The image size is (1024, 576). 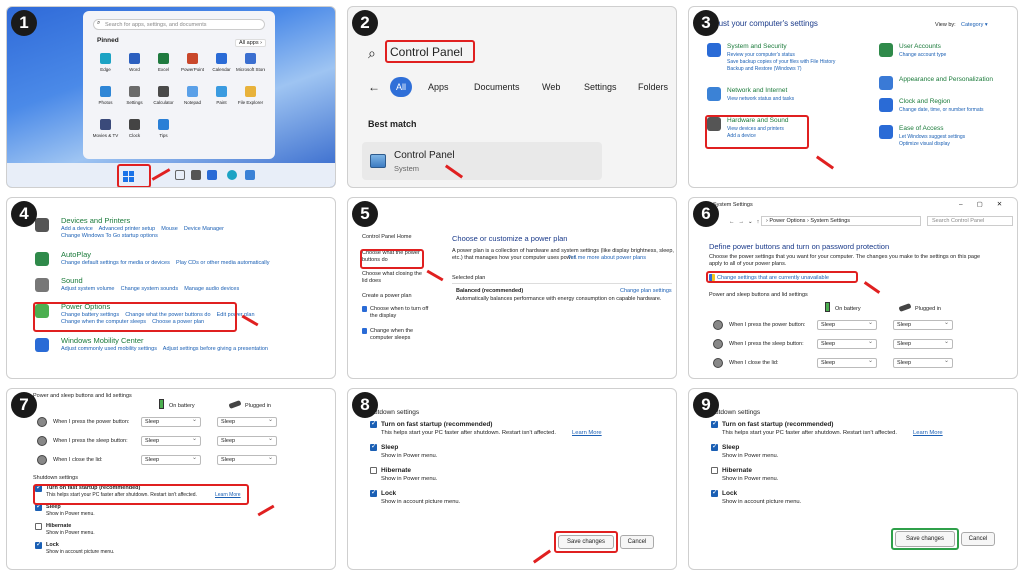 What do you see at coordinates (551, 87) in the screenshot?
I see `tab-web: Web` at bounding box center [551, 87].